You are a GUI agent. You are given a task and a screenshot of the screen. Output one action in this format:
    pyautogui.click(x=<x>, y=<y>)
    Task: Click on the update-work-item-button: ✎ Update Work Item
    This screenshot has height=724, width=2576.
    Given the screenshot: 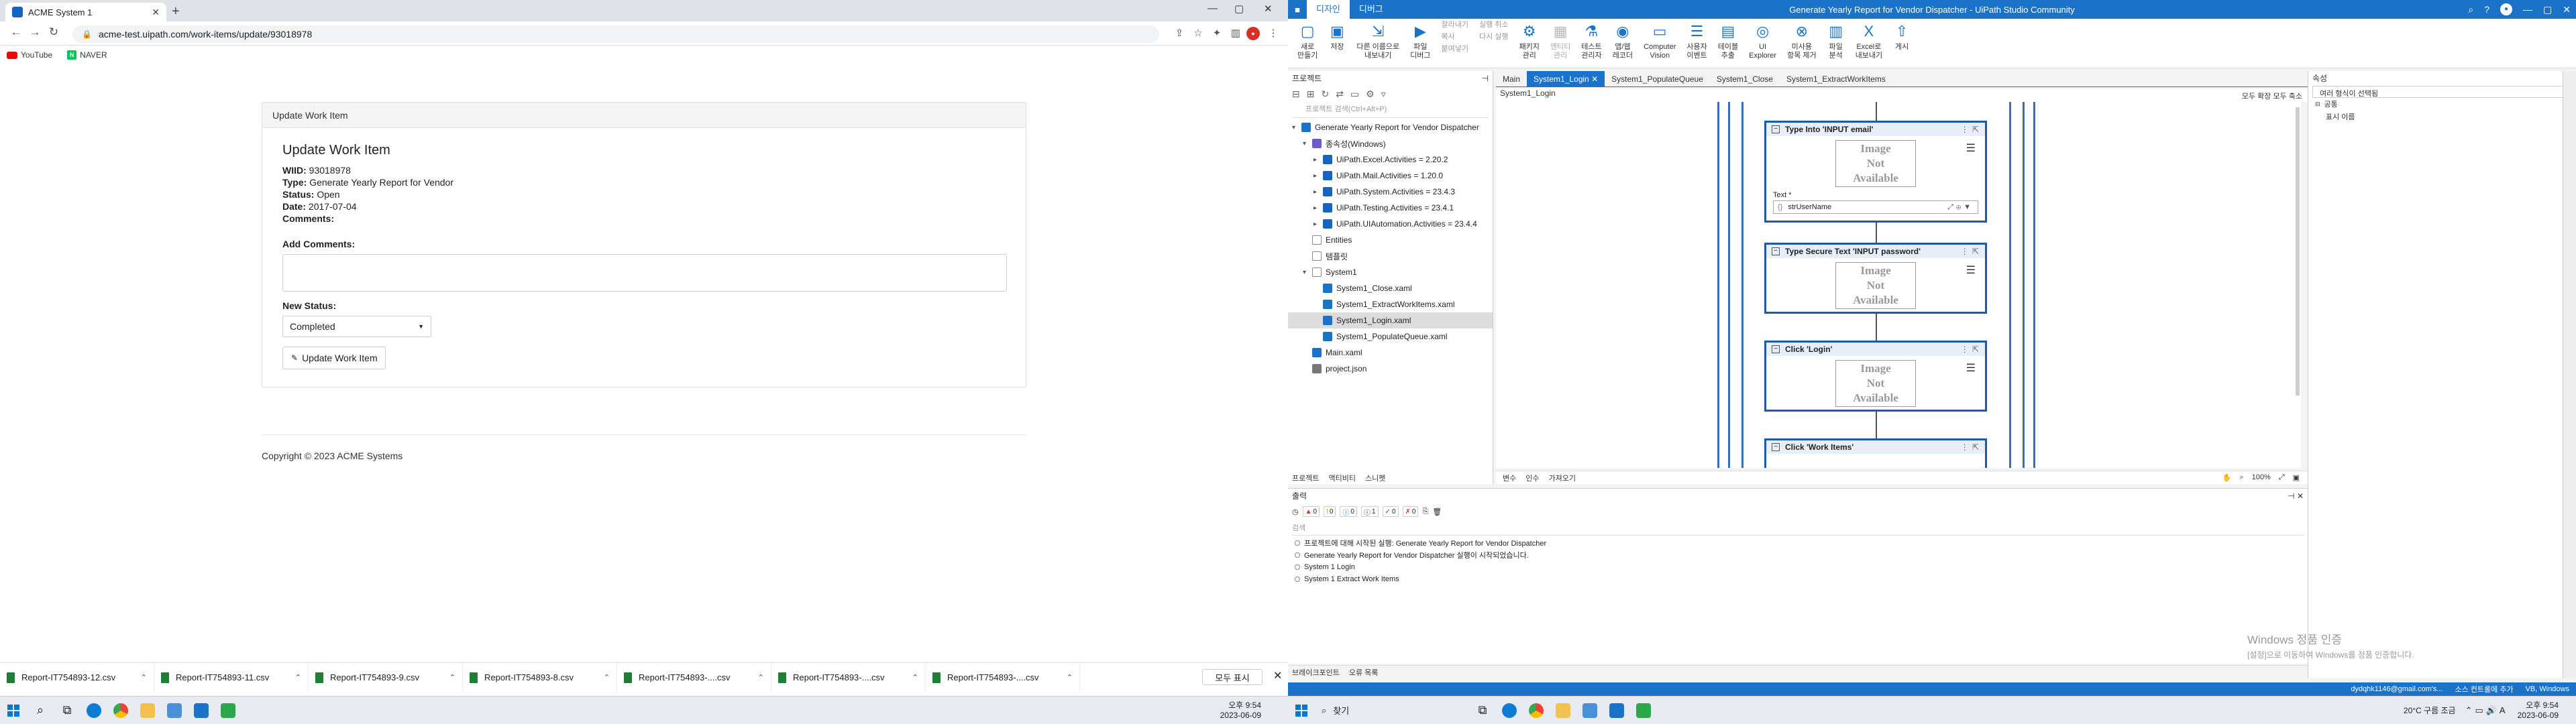 What is the action you would take?
    pyautogui.click(x=334, y=358)
    